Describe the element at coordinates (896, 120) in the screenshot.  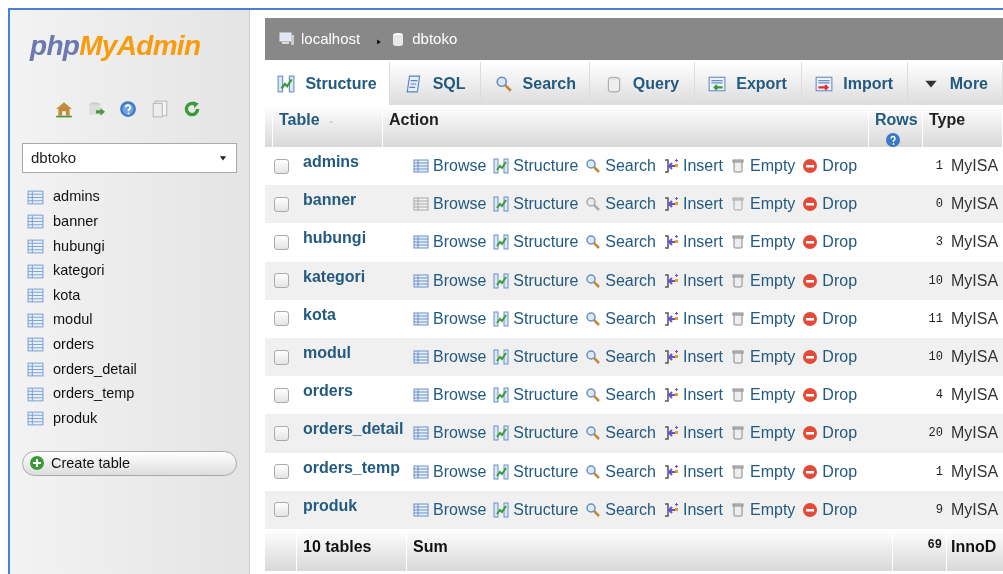
I see `column-header: Rows` at that location.